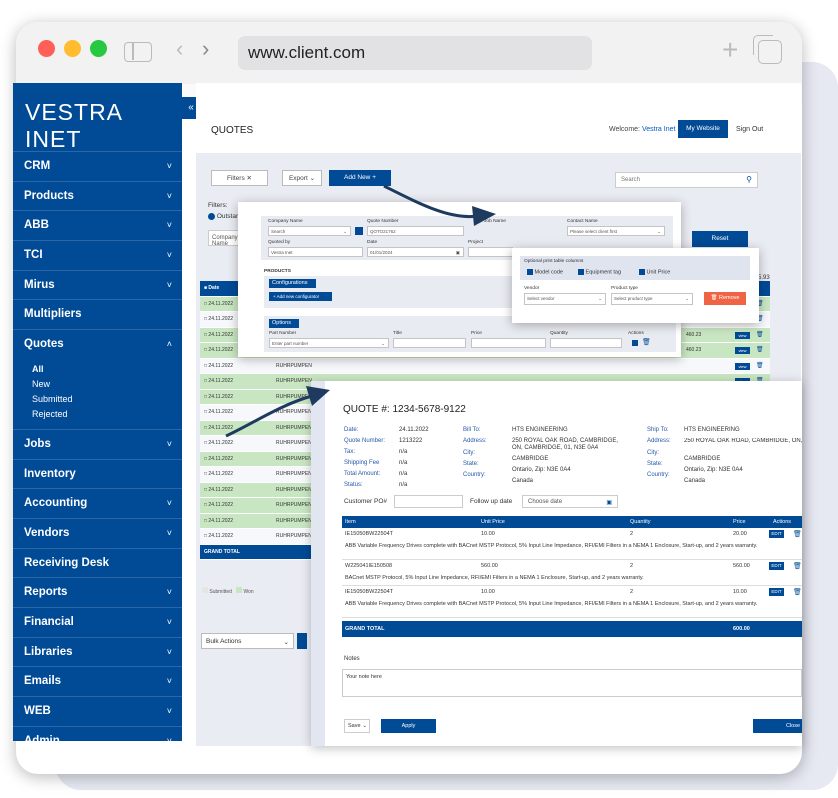  What do you see at coordinates (545, 272) in the screenshot?
I see `model-code-checkbox: Model code` at bounding box center [545, 272].